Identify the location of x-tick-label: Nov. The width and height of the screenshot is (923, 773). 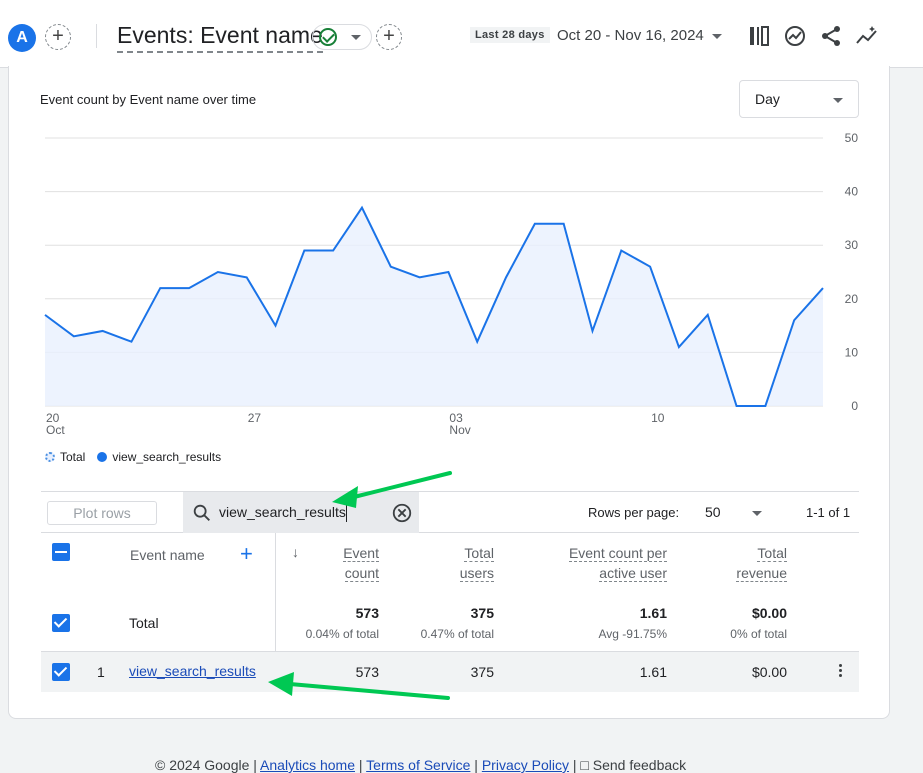
(459, 430).